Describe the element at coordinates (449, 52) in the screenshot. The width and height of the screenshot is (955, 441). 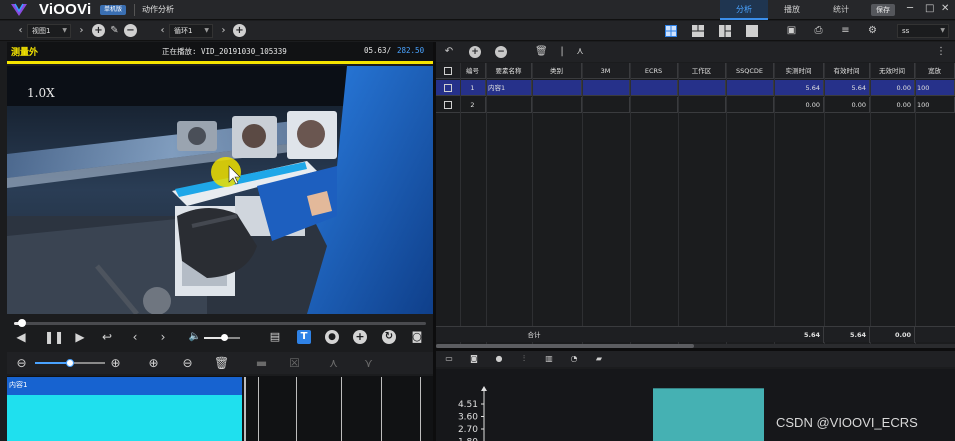
I see `undo-icon: ↶` at that location.